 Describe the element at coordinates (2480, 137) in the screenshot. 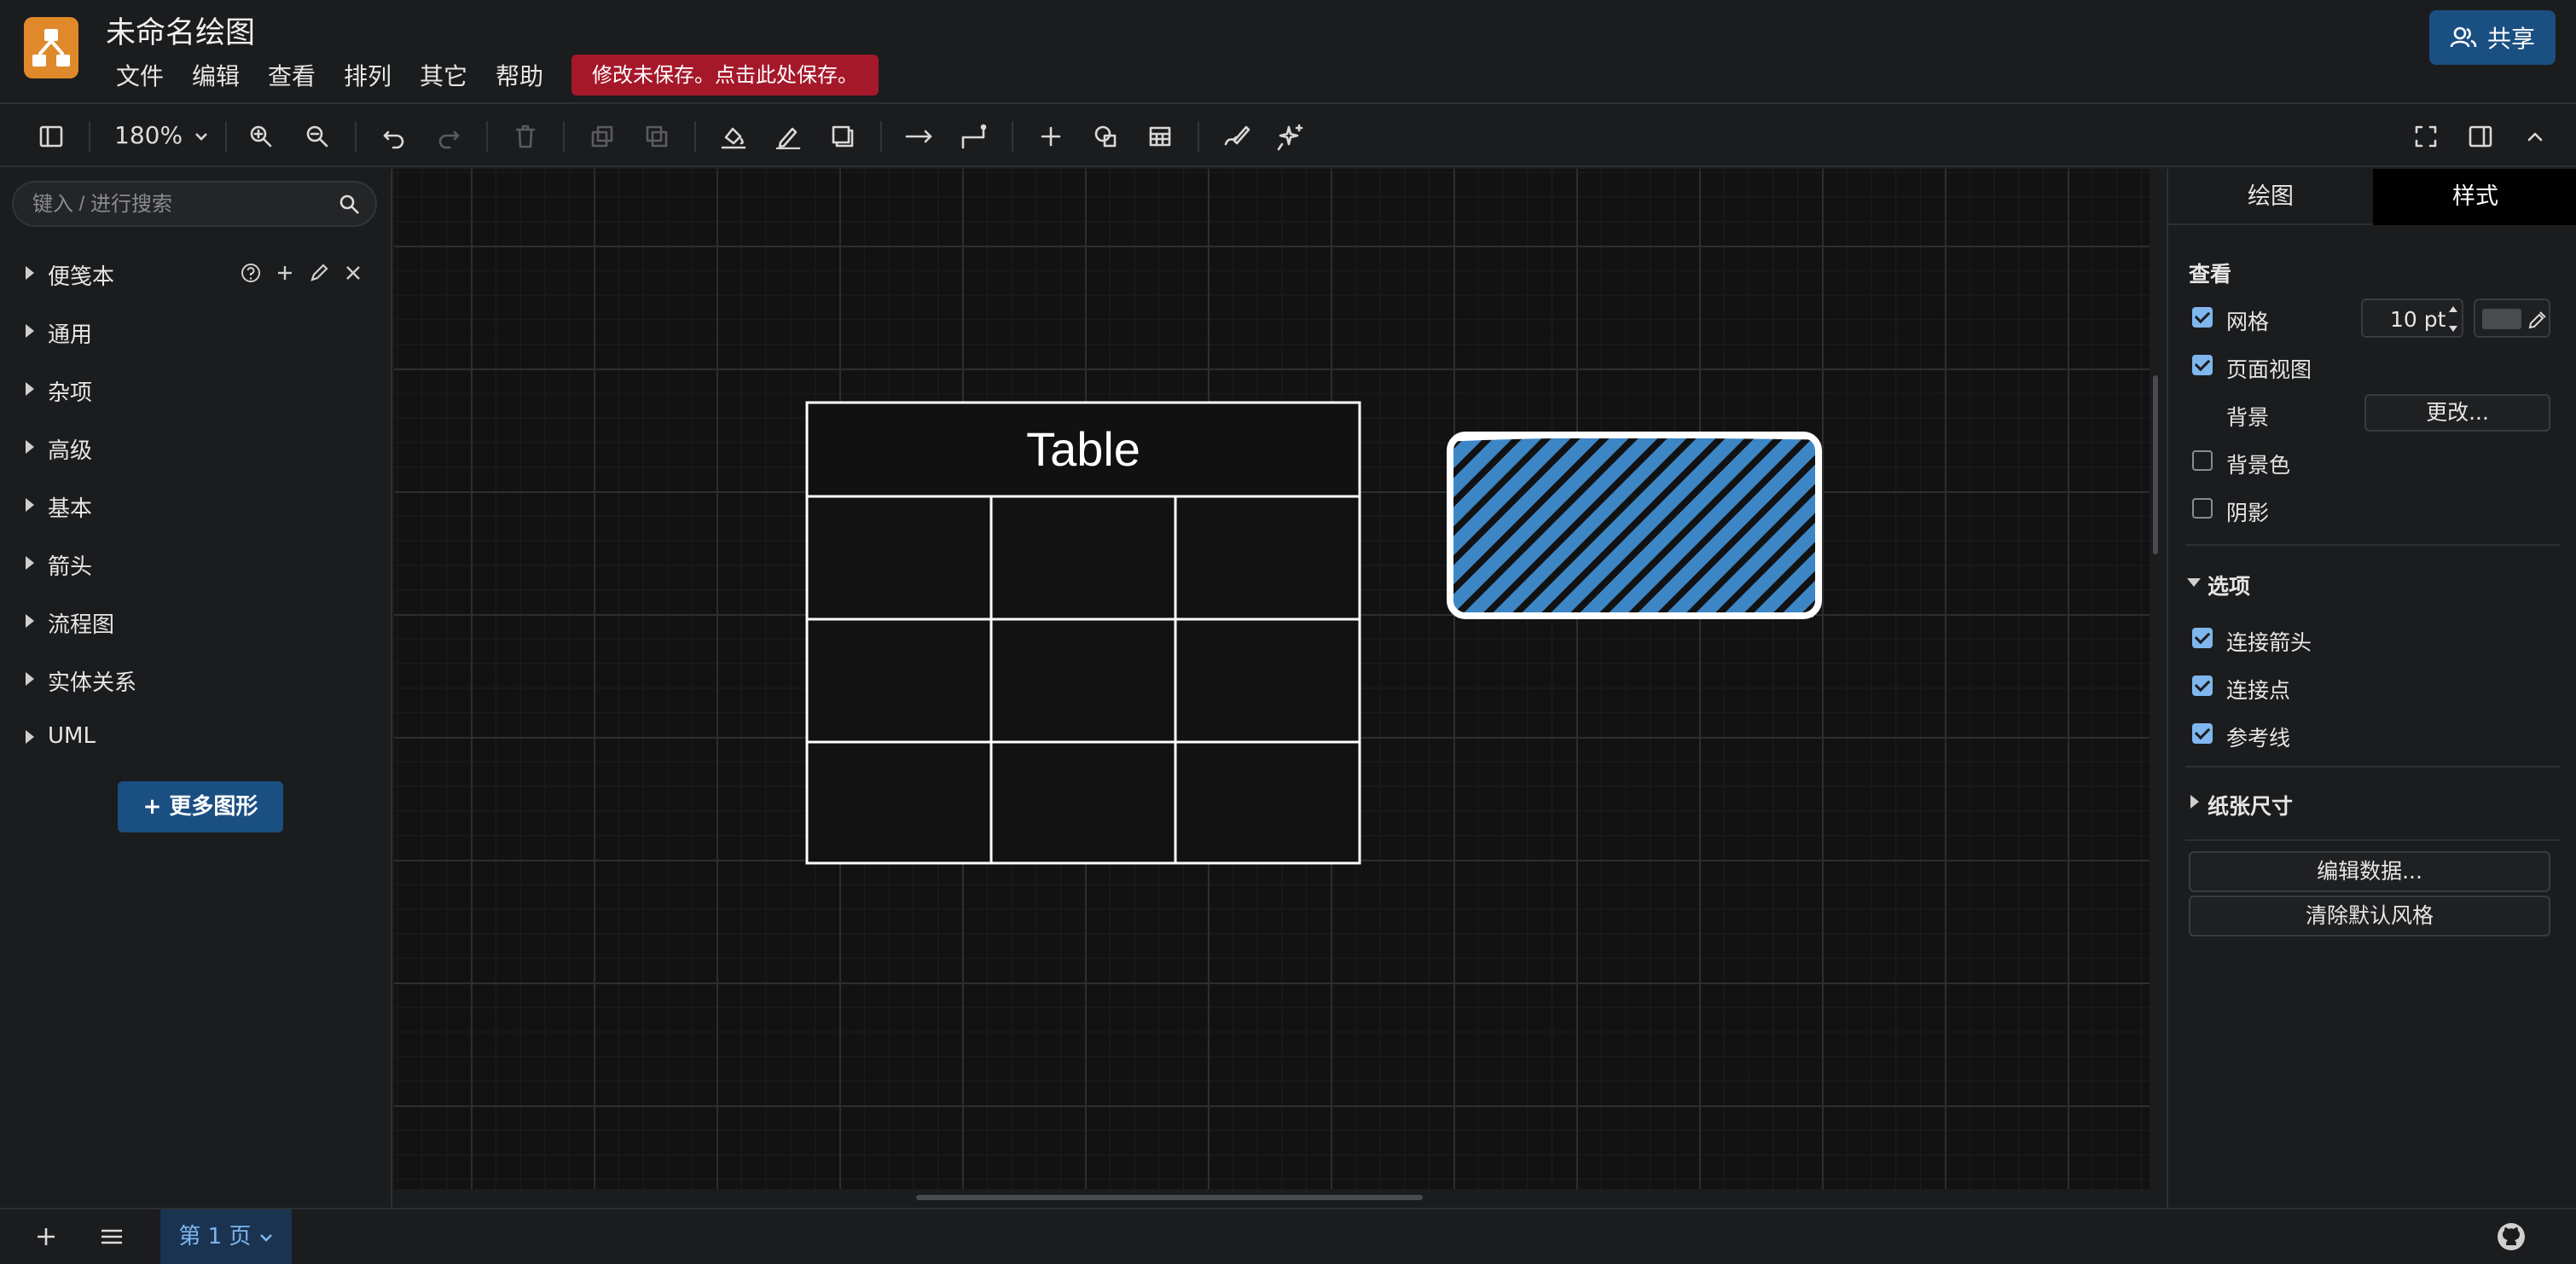

I see `sidebar-toggle-icon` at that location.